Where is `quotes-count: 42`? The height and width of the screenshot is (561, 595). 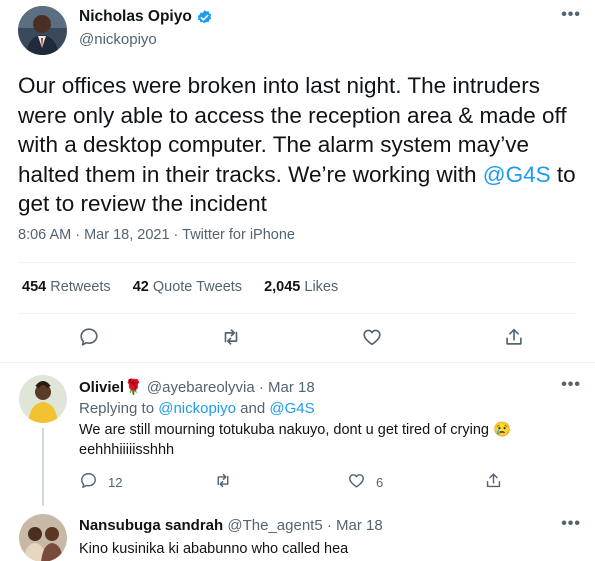
quotes-count: 42 is located at coordinates (140, 287).